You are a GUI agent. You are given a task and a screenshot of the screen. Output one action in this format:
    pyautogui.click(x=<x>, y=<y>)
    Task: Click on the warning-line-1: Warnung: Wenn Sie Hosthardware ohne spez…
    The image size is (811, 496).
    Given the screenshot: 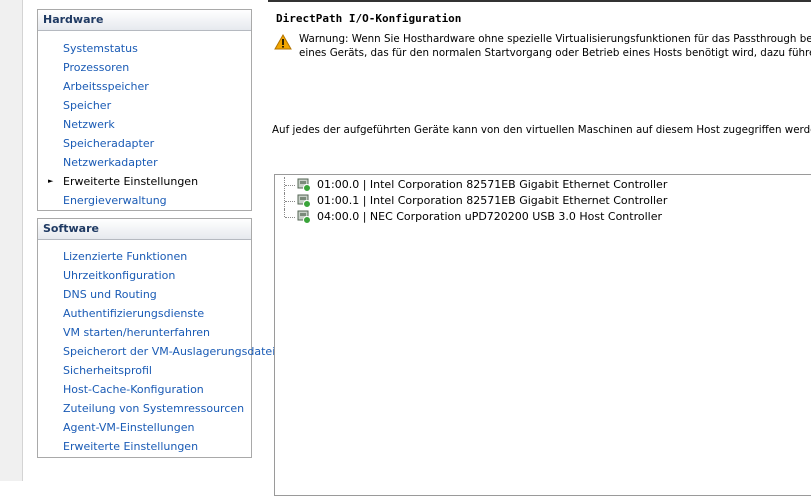 What is the action you would take?
    pyautogui.click(x=555, y=39)
    